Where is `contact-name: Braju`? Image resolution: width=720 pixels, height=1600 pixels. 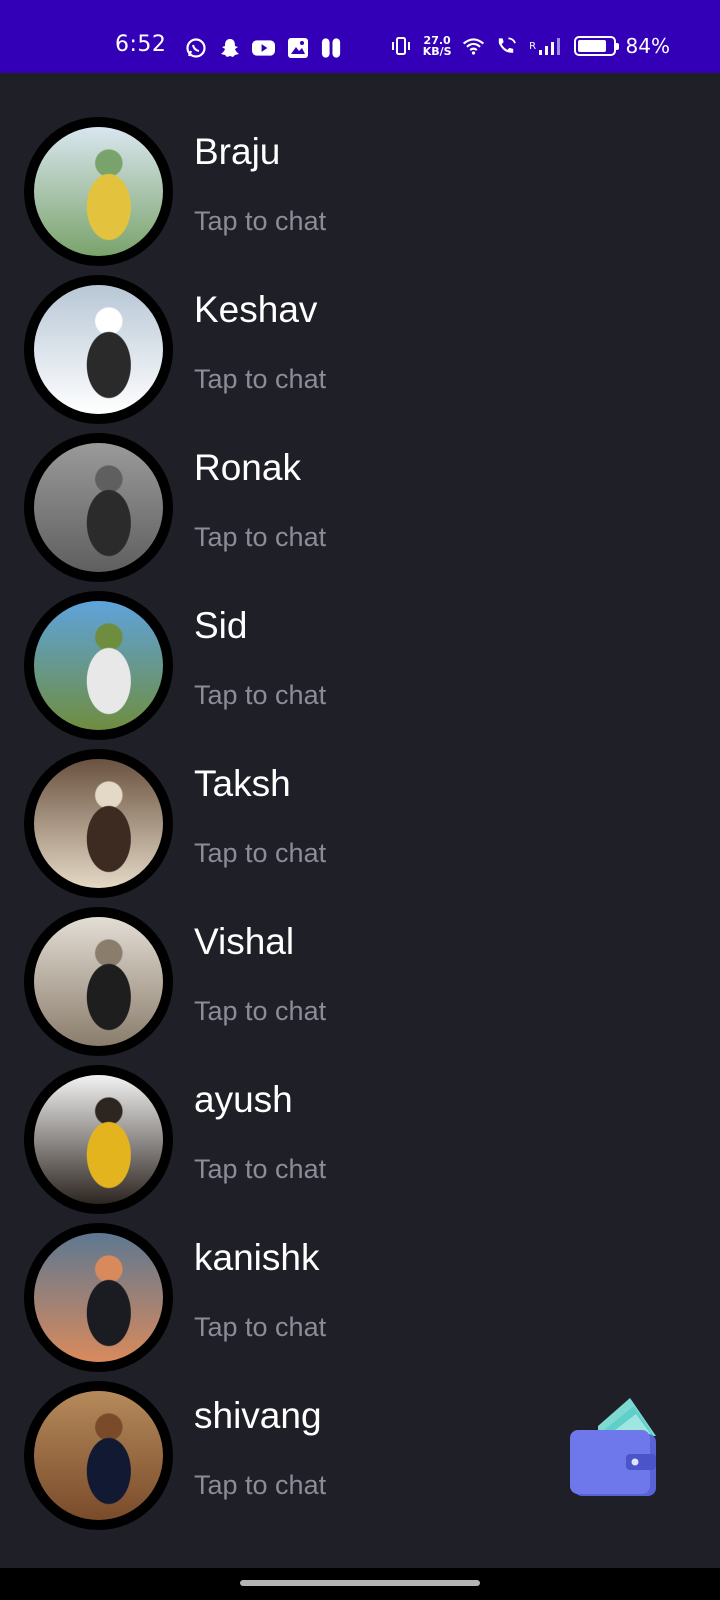
contact-name: Braju is located at coordinates (237, 151).